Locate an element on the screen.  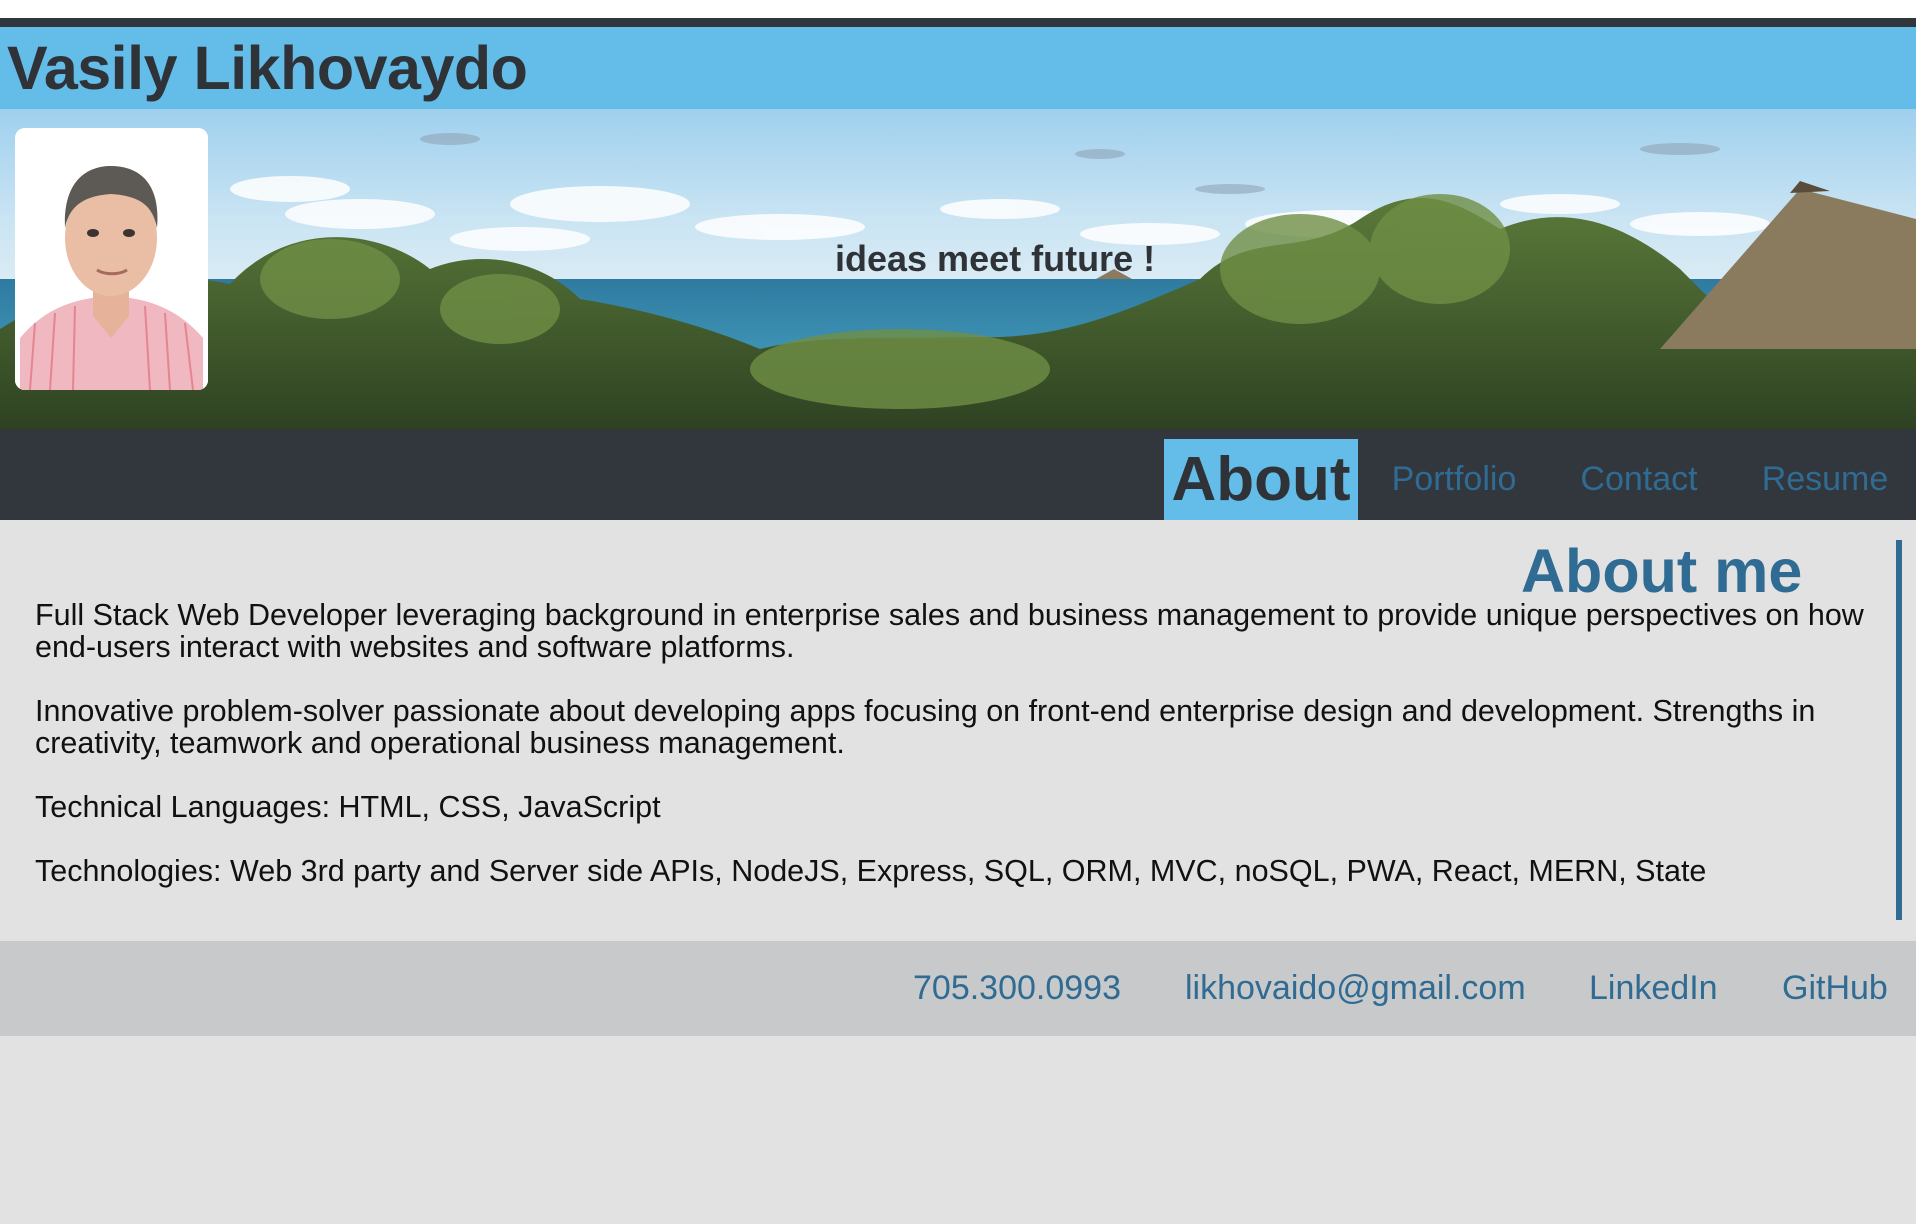
top-strip is located at coordinates (958, 9).